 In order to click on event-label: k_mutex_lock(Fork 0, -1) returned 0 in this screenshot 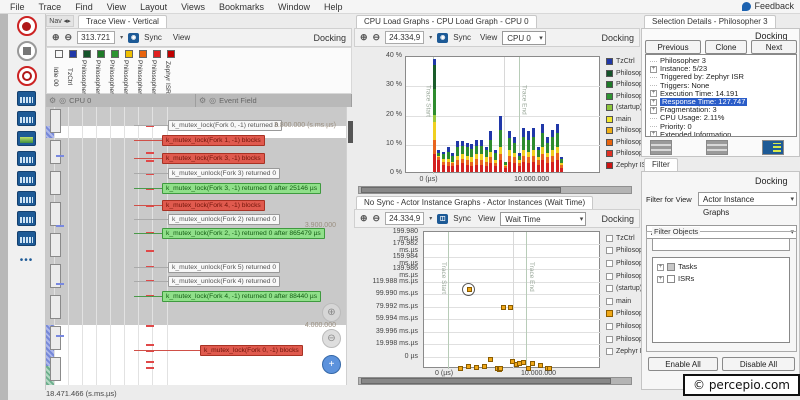, I will do `click(225, 125)`.